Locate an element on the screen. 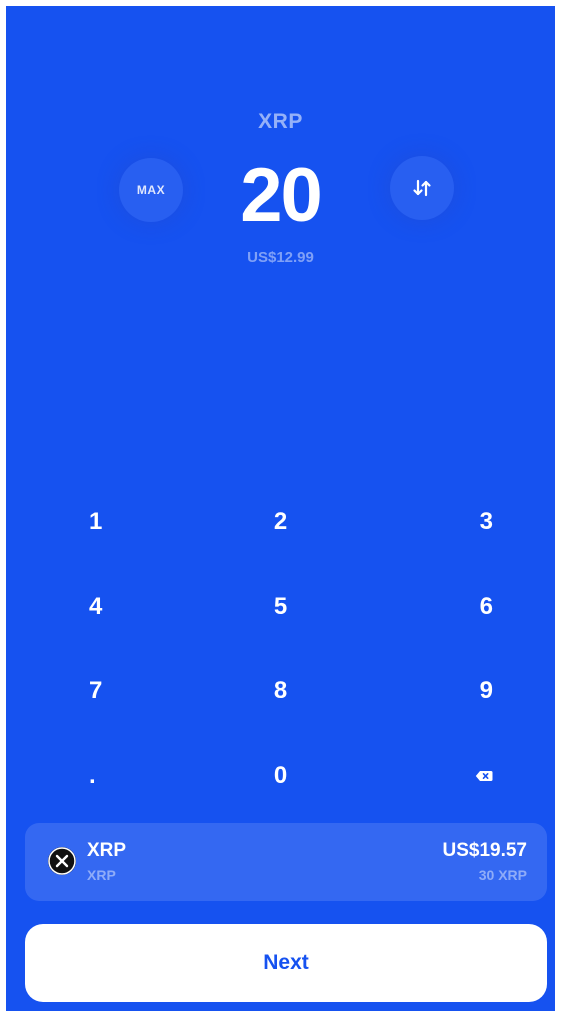  key-0: 0 is located at coordinates (280, 776).